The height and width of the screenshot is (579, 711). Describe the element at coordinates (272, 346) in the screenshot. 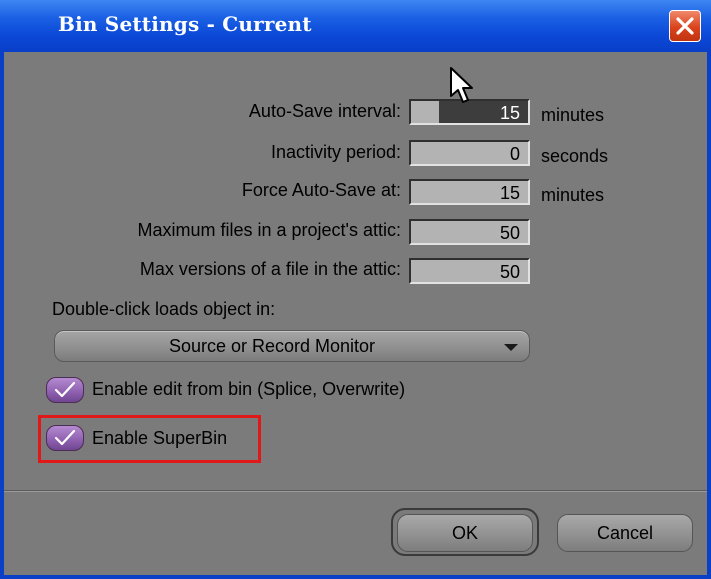

I see `dropdown-selected-value: Source or Record Monitor` at that location.